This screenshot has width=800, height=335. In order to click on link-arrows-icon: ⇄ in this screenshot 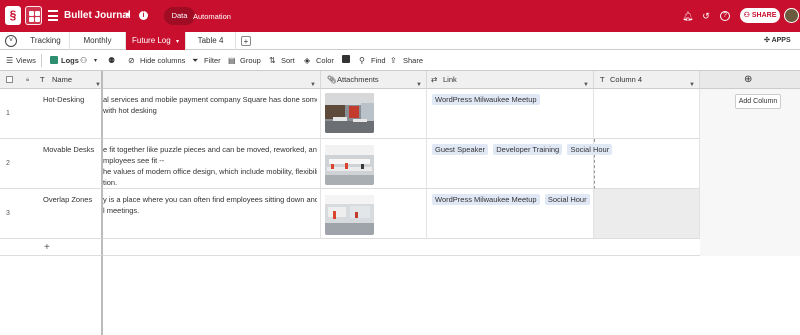, I will do `click(434, 79)`.